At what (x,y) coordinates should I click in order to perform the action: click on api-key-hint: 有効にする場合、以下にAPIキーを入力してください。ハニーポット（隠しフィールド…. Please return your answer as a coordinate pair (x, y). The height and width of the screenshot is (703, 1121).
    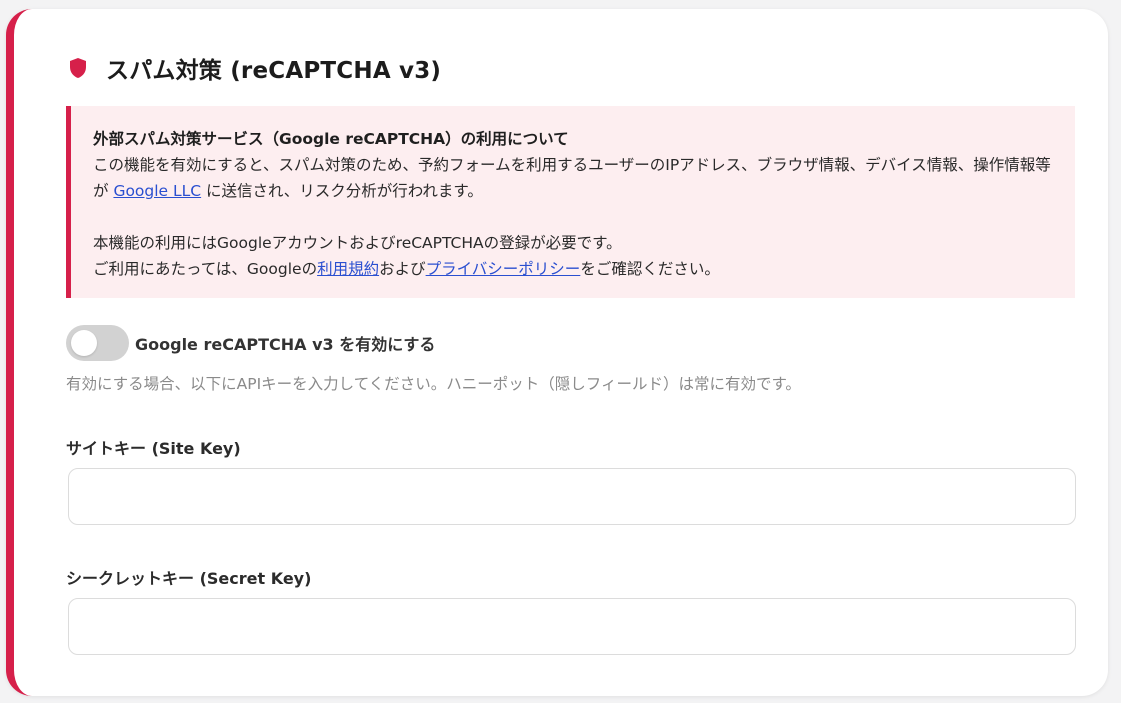
    Looking at the image, I should click on (433, 384).